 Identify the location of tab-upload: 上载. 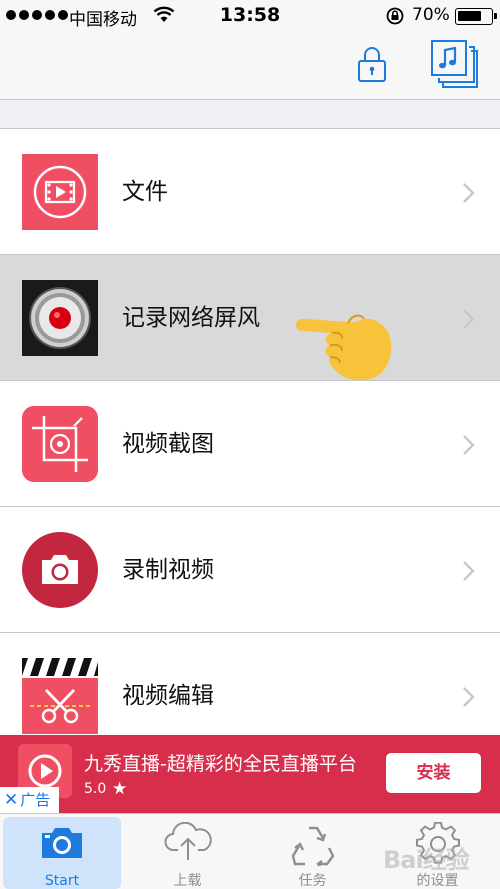
(187, 851).